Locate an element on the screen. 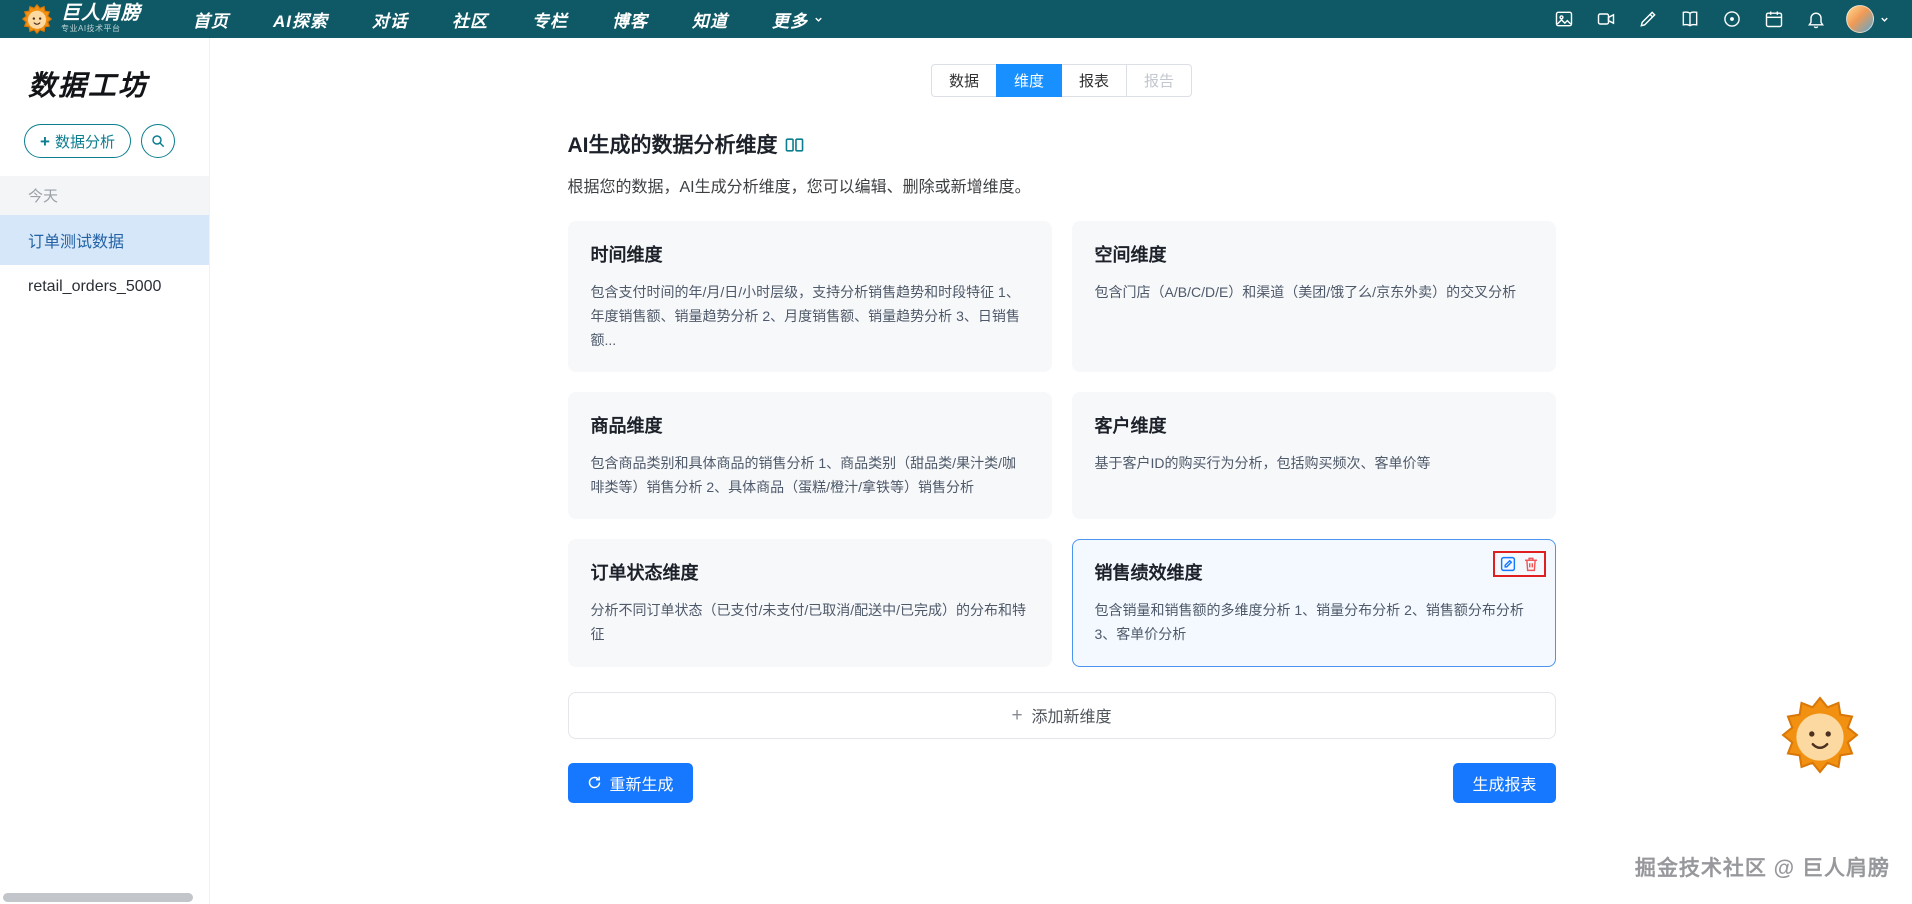 Image resolution: width=1912 pixels, height=904 pixels. tabs-row: 数据 维度 报表 报告 is located at coordinates (1061, 67).